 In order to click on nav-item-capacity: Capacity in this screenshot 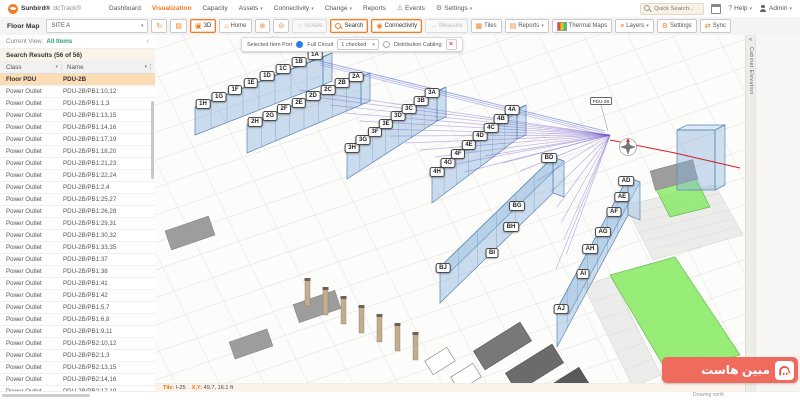, I will do `click(214, 8)`.